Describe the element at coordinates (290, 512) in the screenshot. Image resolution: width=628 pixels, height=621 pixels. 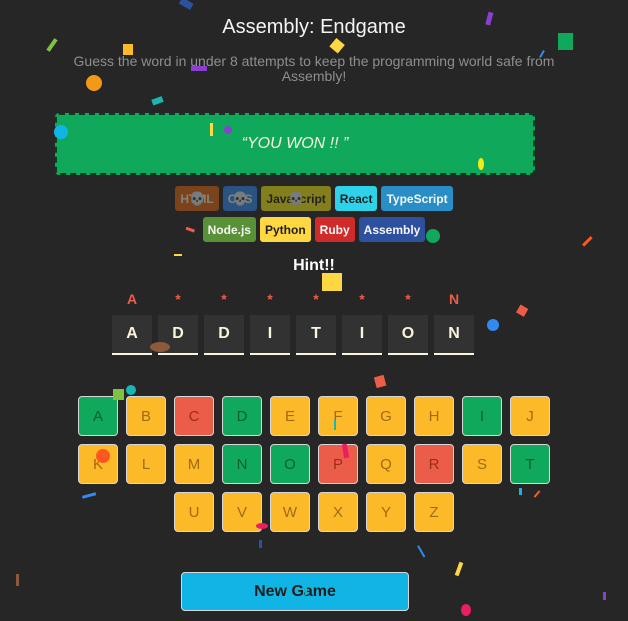
I see `key-w: W` at that location.